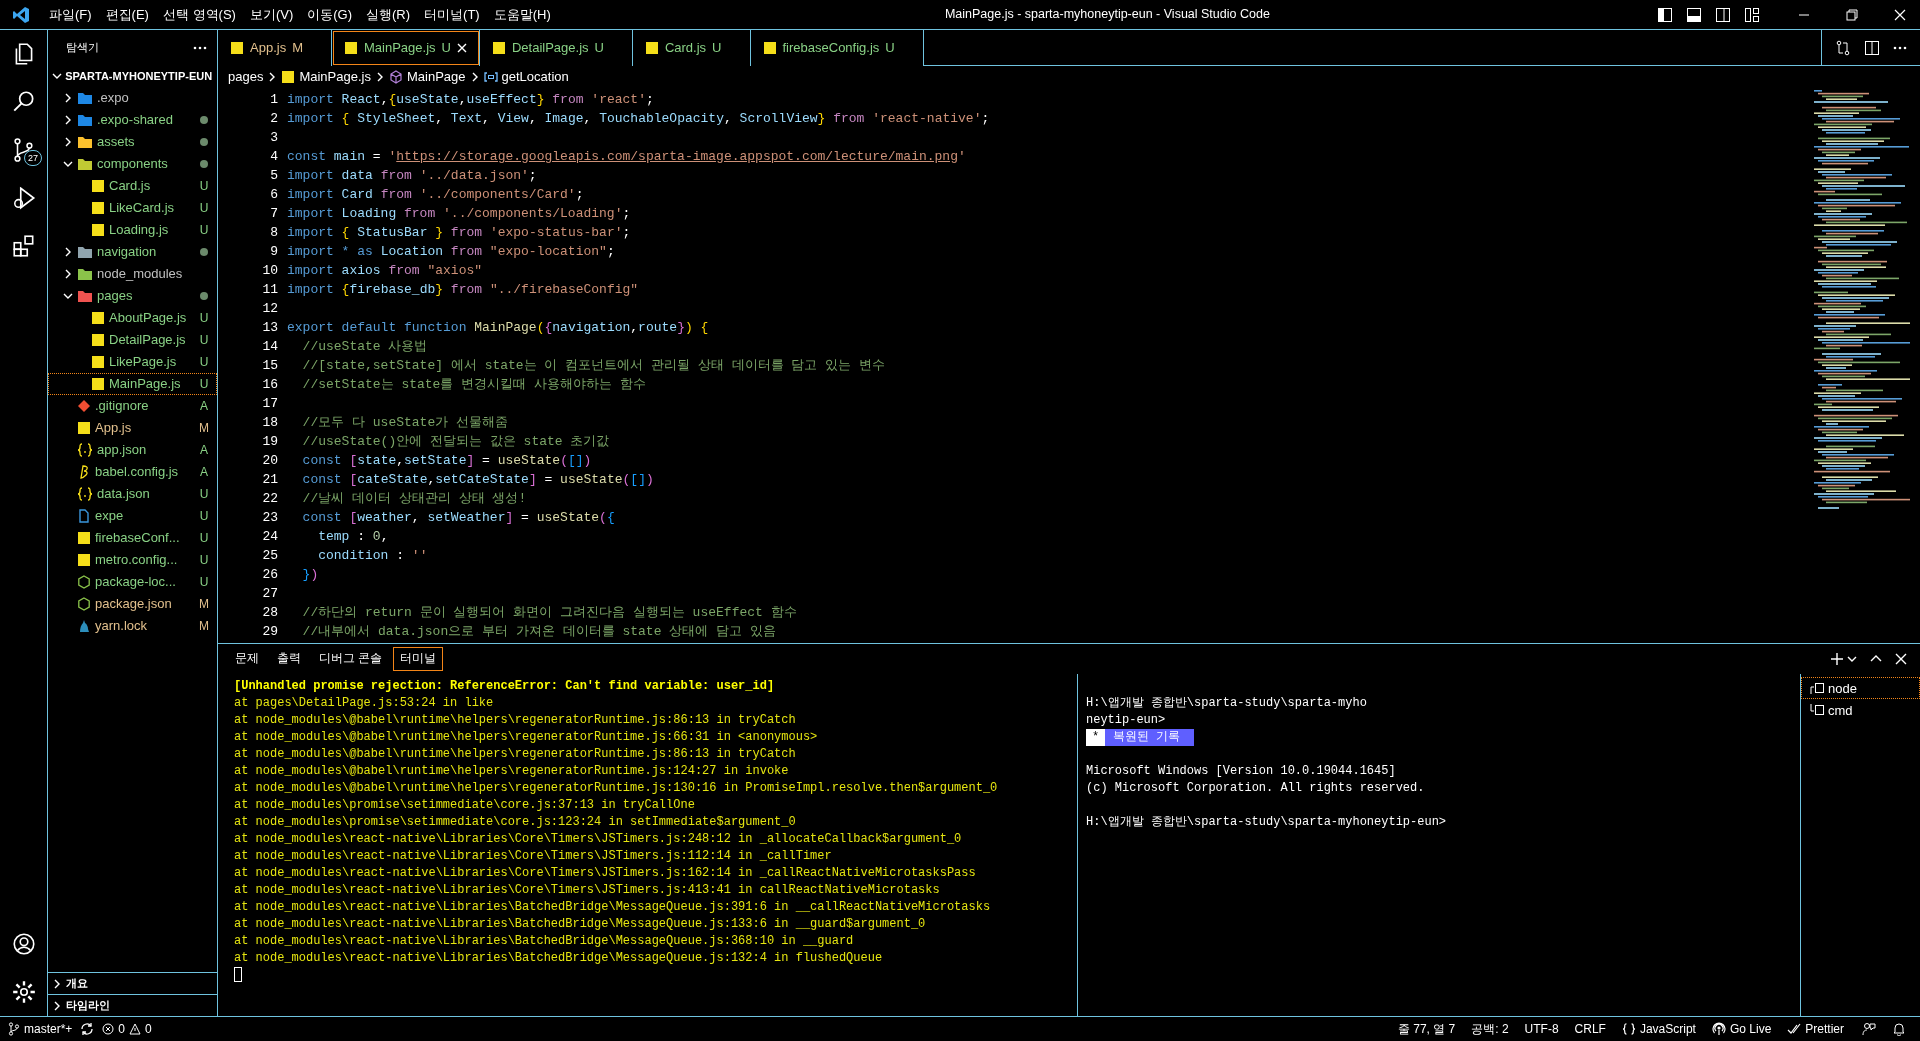 This screenshot has height=1041, width=1920. What do you see at coordinates (1426, 1029) in the screenshot?
I see `status-item: 줄 77, 열 7` at bounding box center [1426, 1029].